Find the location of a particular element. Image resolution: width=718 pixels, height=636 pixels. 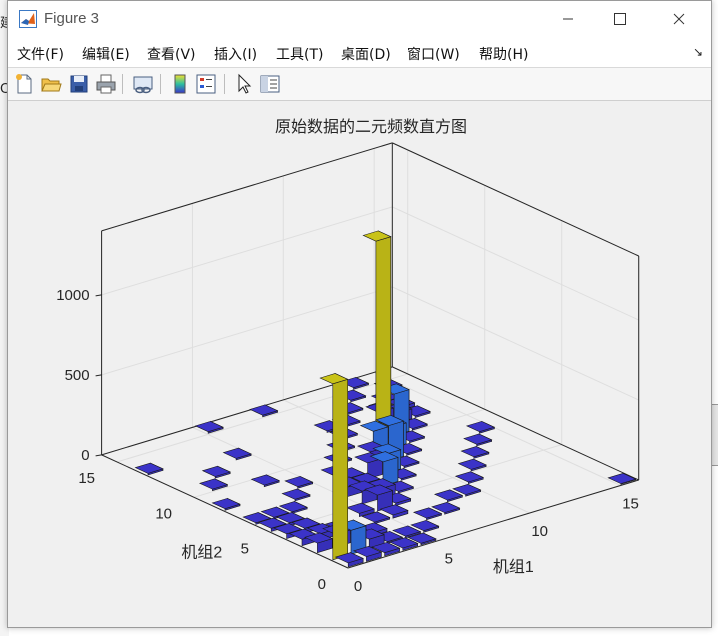

y-tick-label: 10 is located at coordinates (163, 513).